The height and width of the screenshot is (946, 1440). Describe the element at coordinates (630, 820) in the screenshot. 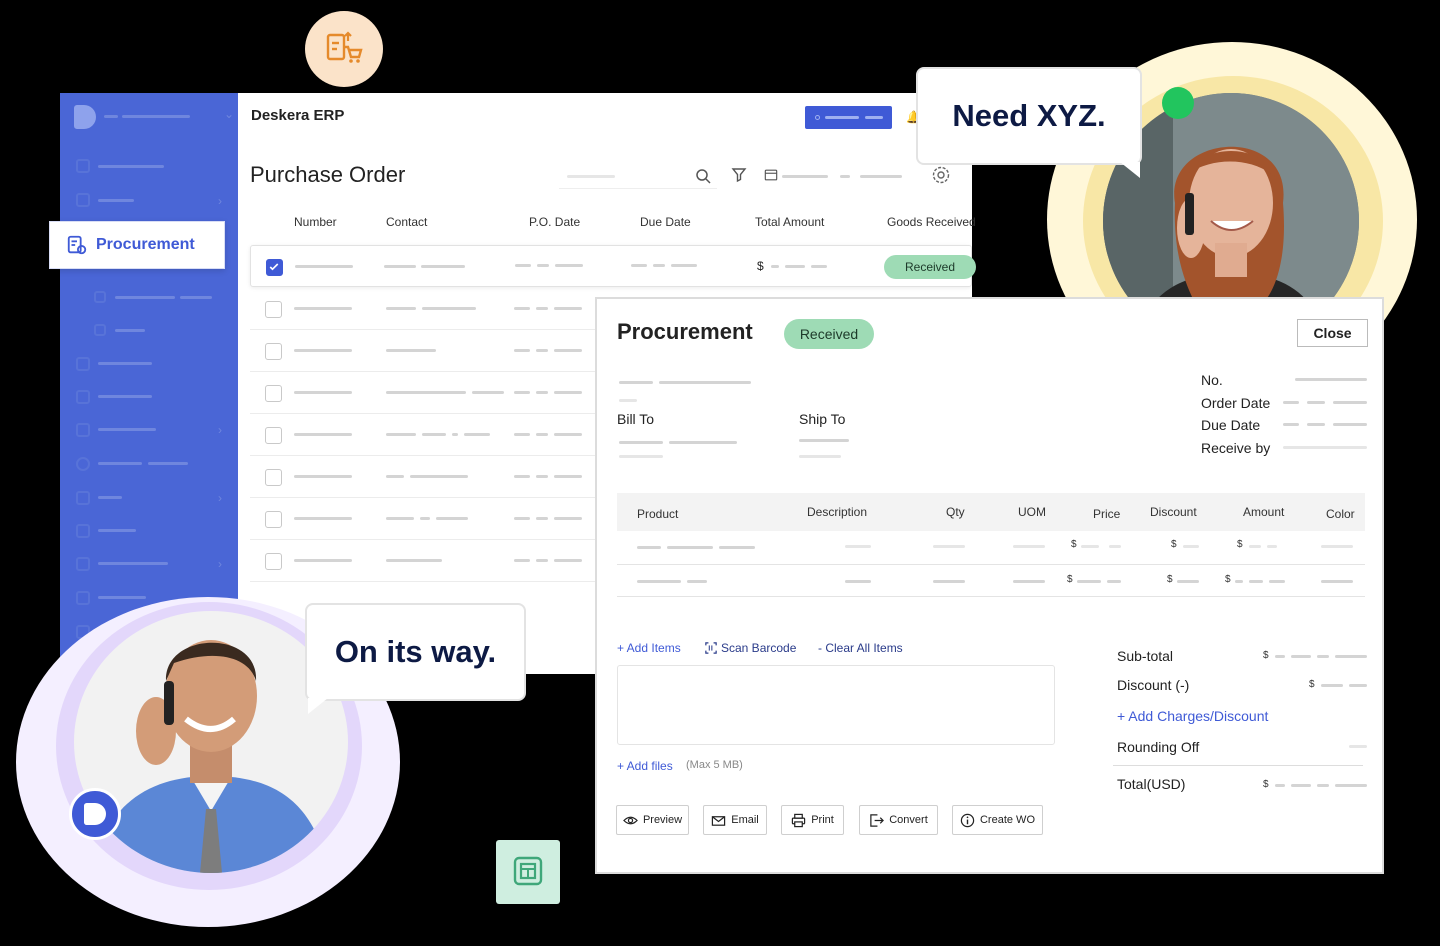

I see `eye-icon` at that location.